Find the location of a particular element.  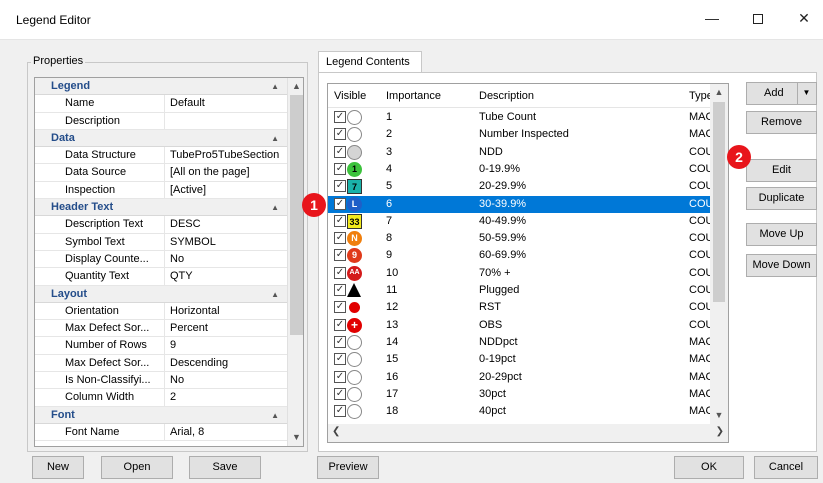

property-value: Descending is located at coordinates (197, 363).